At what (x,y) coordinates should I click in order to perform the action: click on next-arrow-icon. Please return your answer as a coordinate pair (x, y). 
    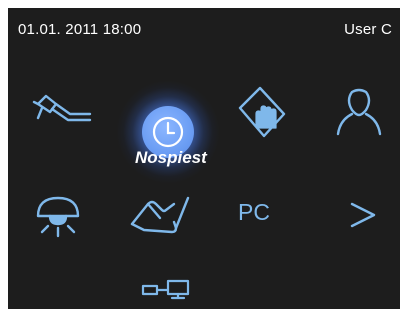
    Looking at the image, I should click on (363, 215).